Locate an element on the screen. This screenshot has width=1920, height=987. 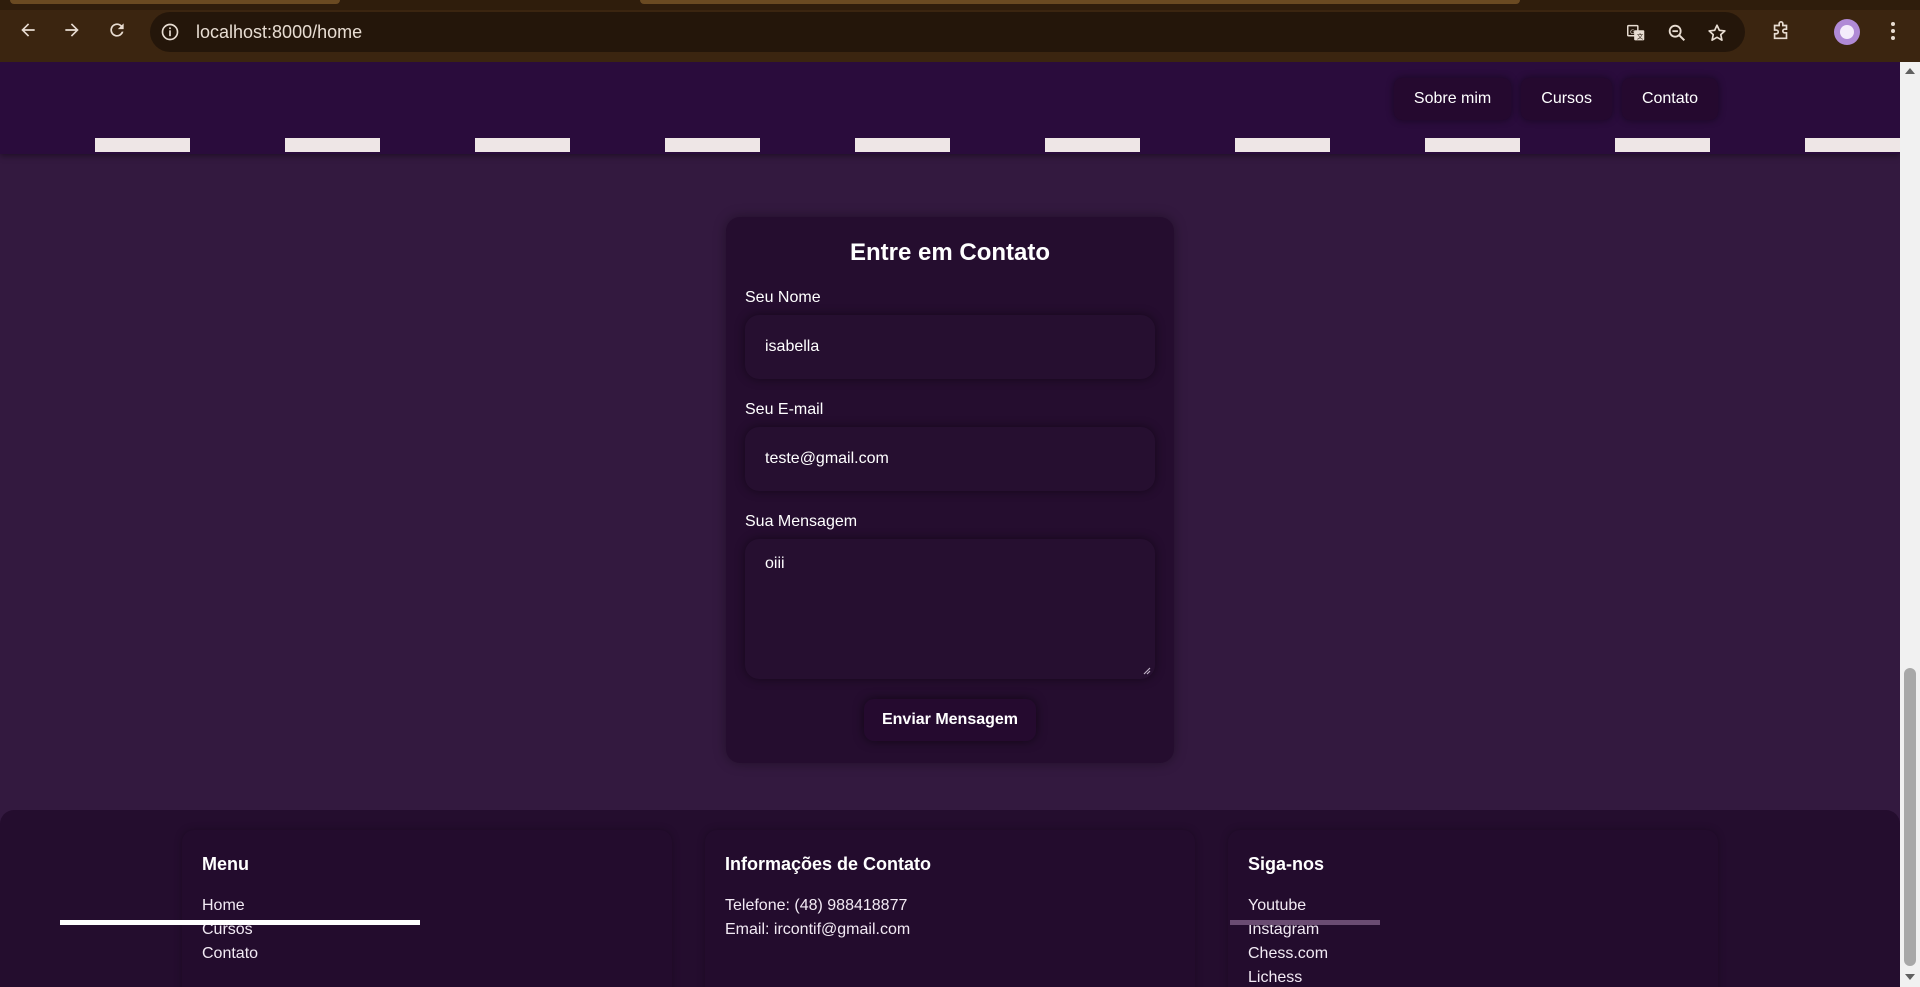
footer-link-contato: Contato is located at coordinates (230, 954).